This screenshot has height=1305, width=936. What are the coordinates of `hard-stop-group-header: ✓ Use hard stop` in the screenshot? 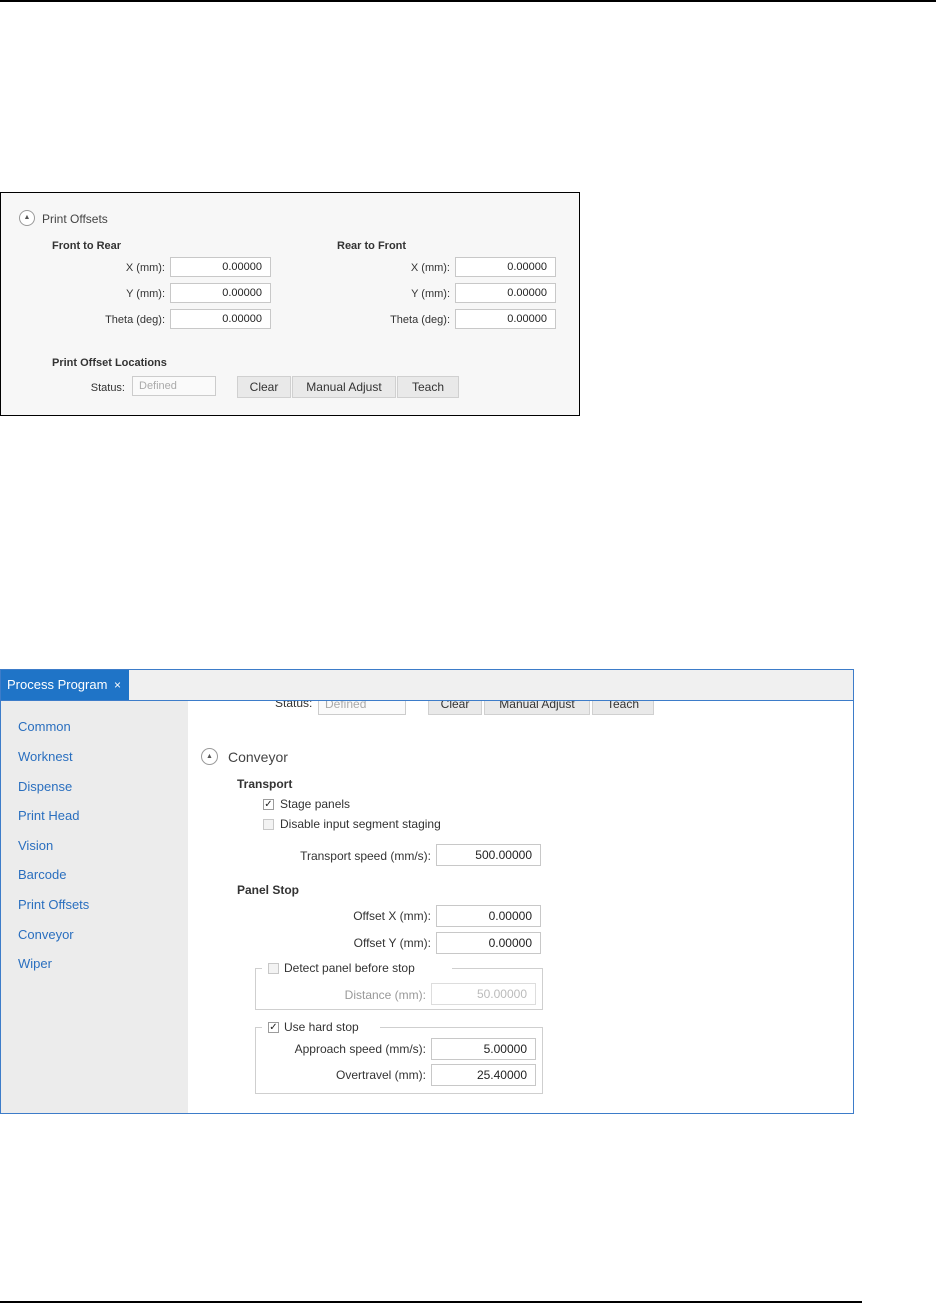 It's located at (321, 1027).